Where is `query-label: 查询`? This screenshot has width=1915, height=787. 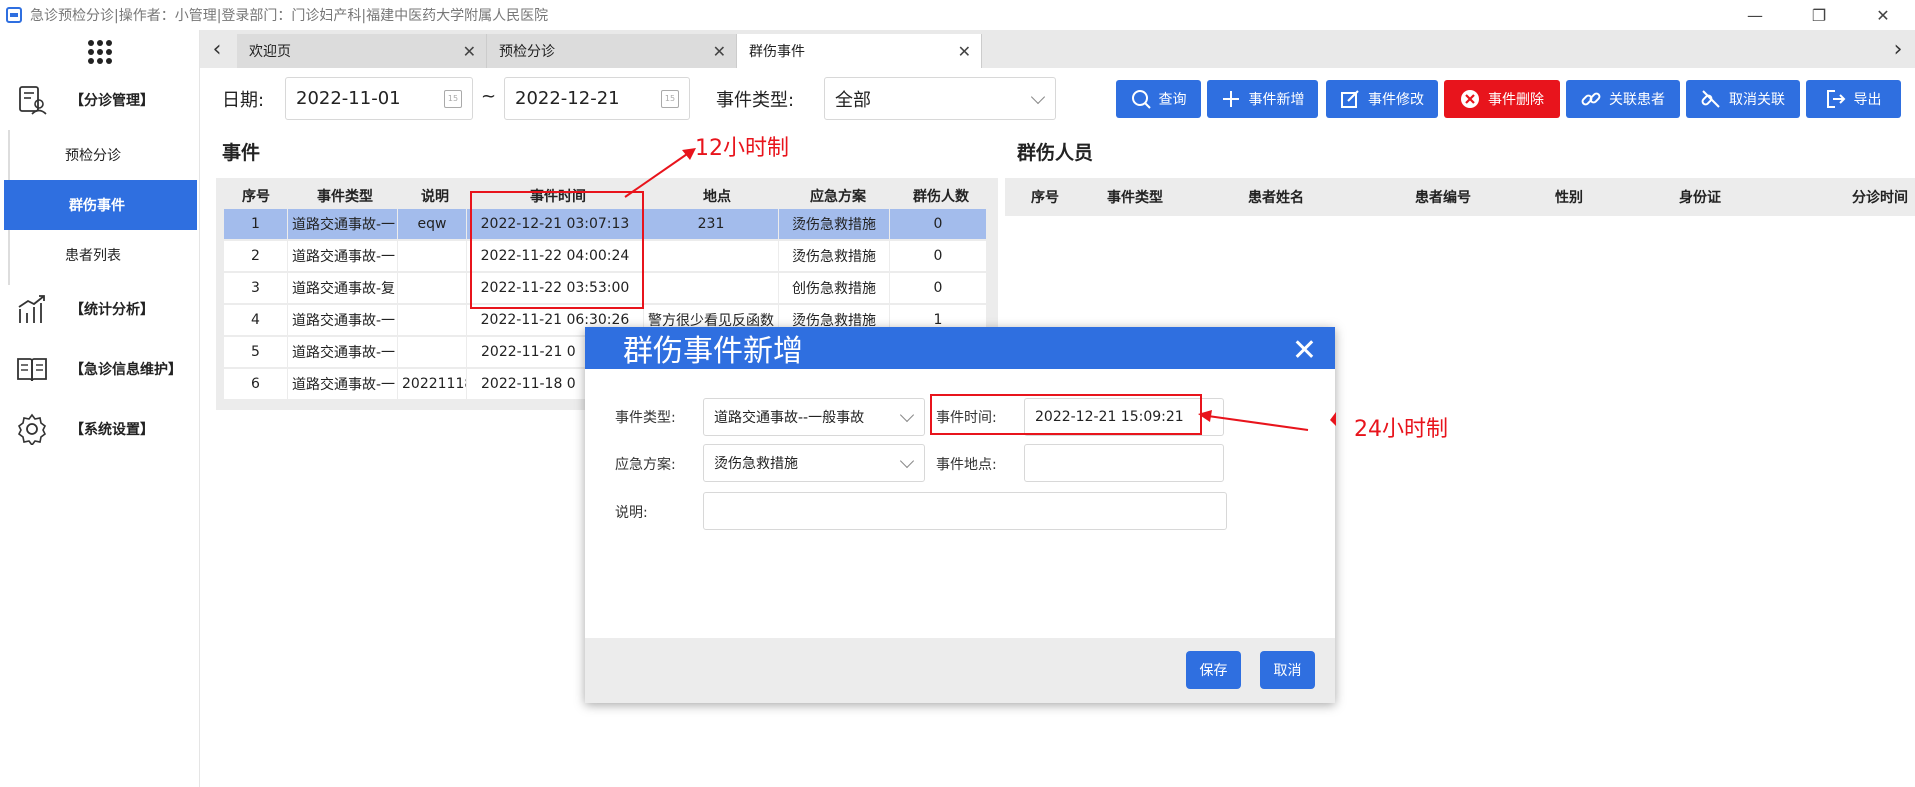 query-label: 查询 is located at coordinates (1172, 100).